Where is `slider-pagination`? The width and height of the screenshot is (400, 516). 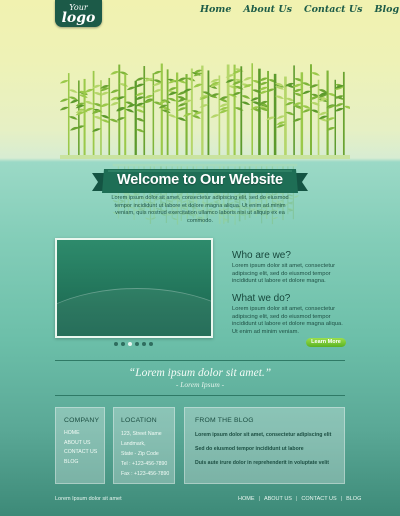
slider-pagination is located at coordinates (133, 344).